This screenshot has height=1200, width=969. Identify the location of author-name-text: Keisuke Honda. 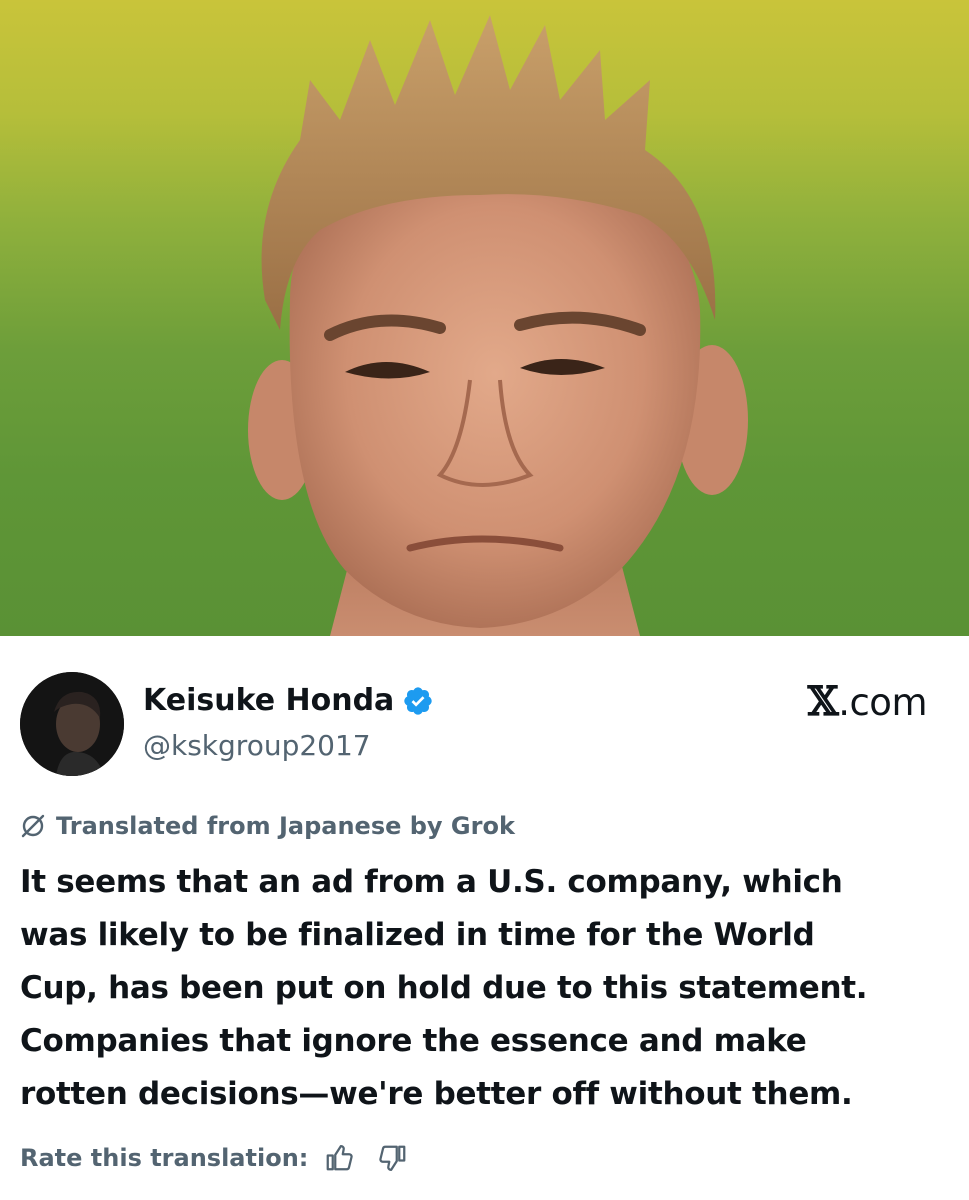
(269, 700).